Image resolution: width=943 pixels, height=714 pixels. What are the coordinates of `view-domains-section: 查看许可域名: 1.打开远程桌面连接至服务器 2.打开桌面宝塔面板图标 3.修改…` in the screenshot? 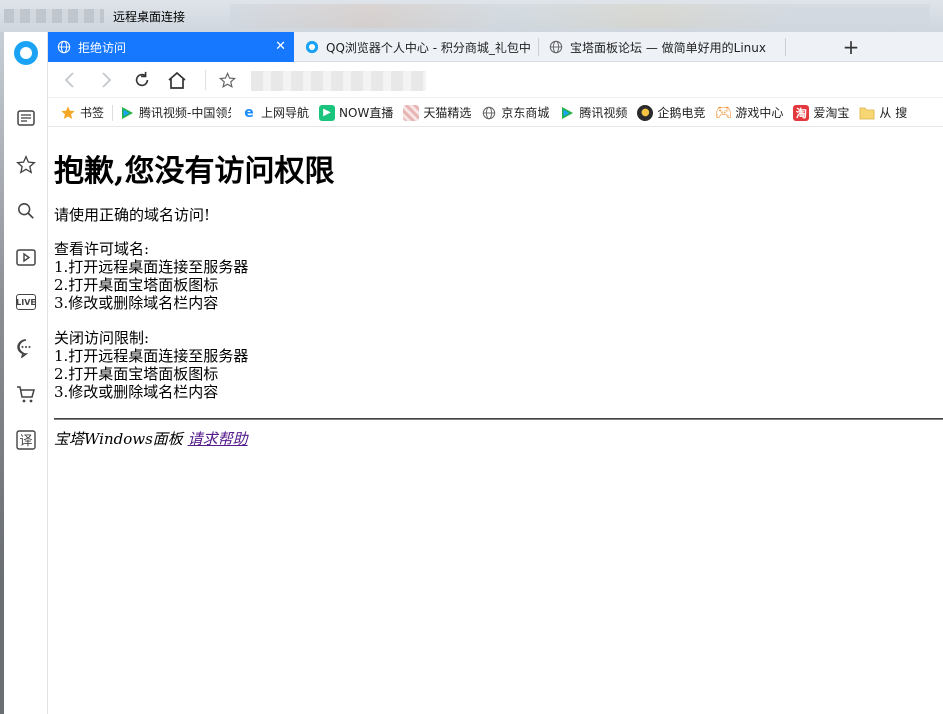 It's located at (151, 276).